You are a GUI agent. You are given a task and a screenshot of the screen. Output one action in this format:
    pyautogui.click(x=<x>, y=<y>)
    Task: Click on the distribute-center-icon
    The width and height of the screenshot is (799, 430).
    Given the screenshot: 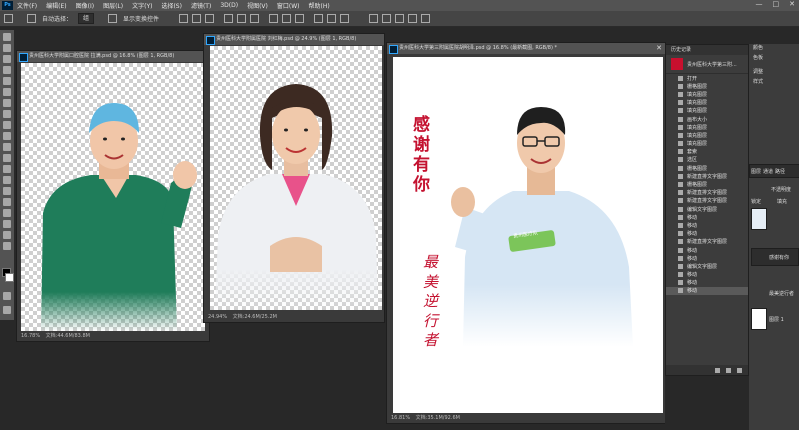 What is the action you would take?
    pyautogui.click(x=332, y=18)
    